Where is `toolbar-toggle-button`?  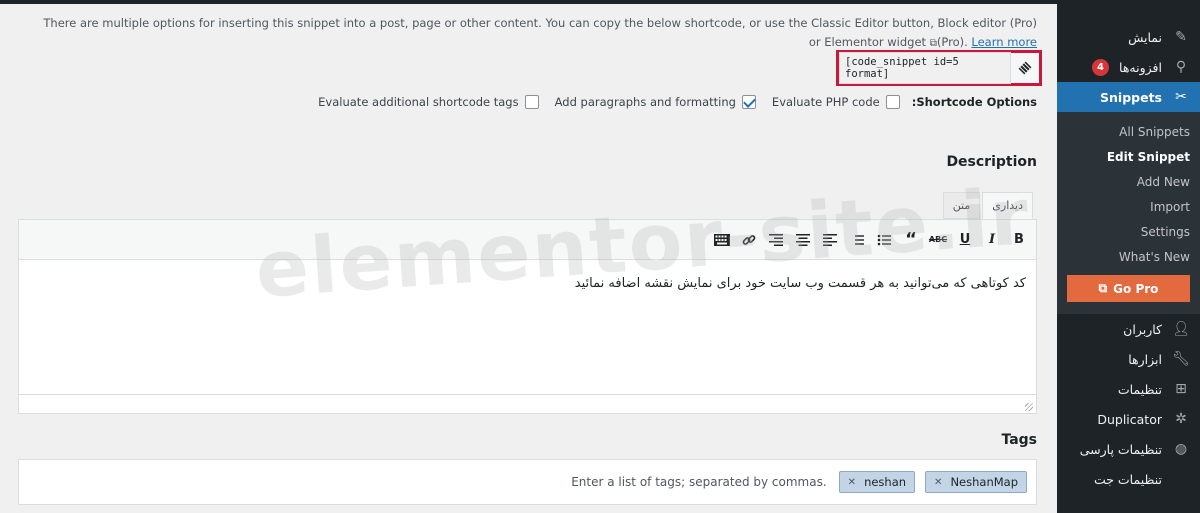
toolbar-toggle-button is located at coordinates (722, 240).